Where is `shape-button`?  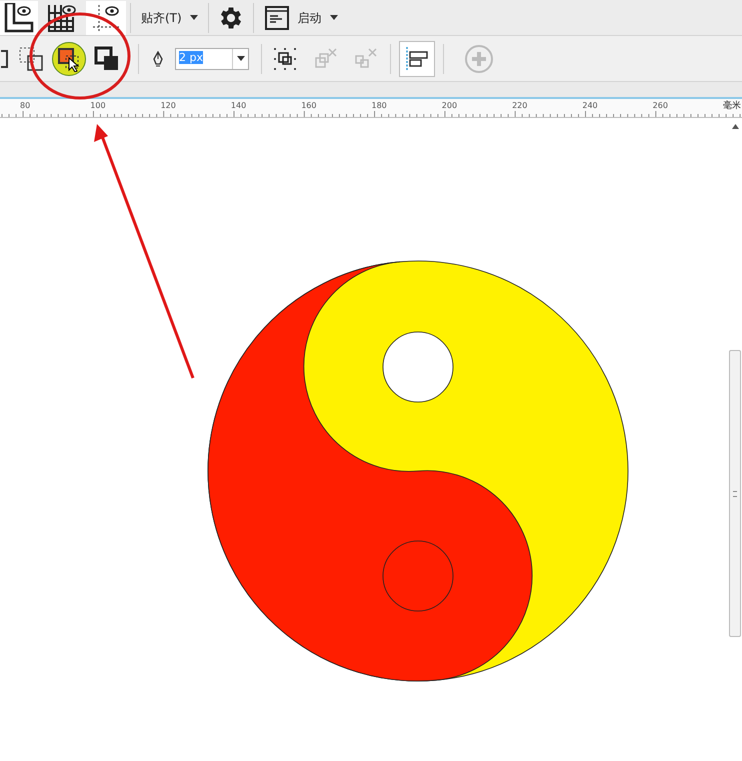 shape-button is located at coordinates (69, 59).